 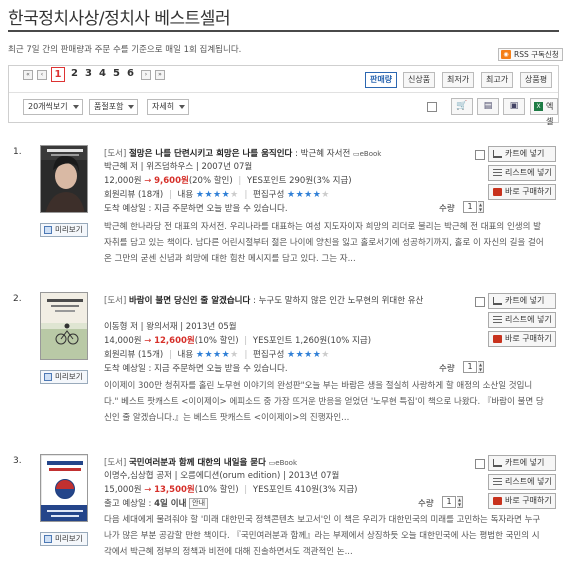 What do you see at coordinates (536, 80) in the screenshot?
I see `sort-tab-reviews: 상품평` at bounding box center [536, 80].